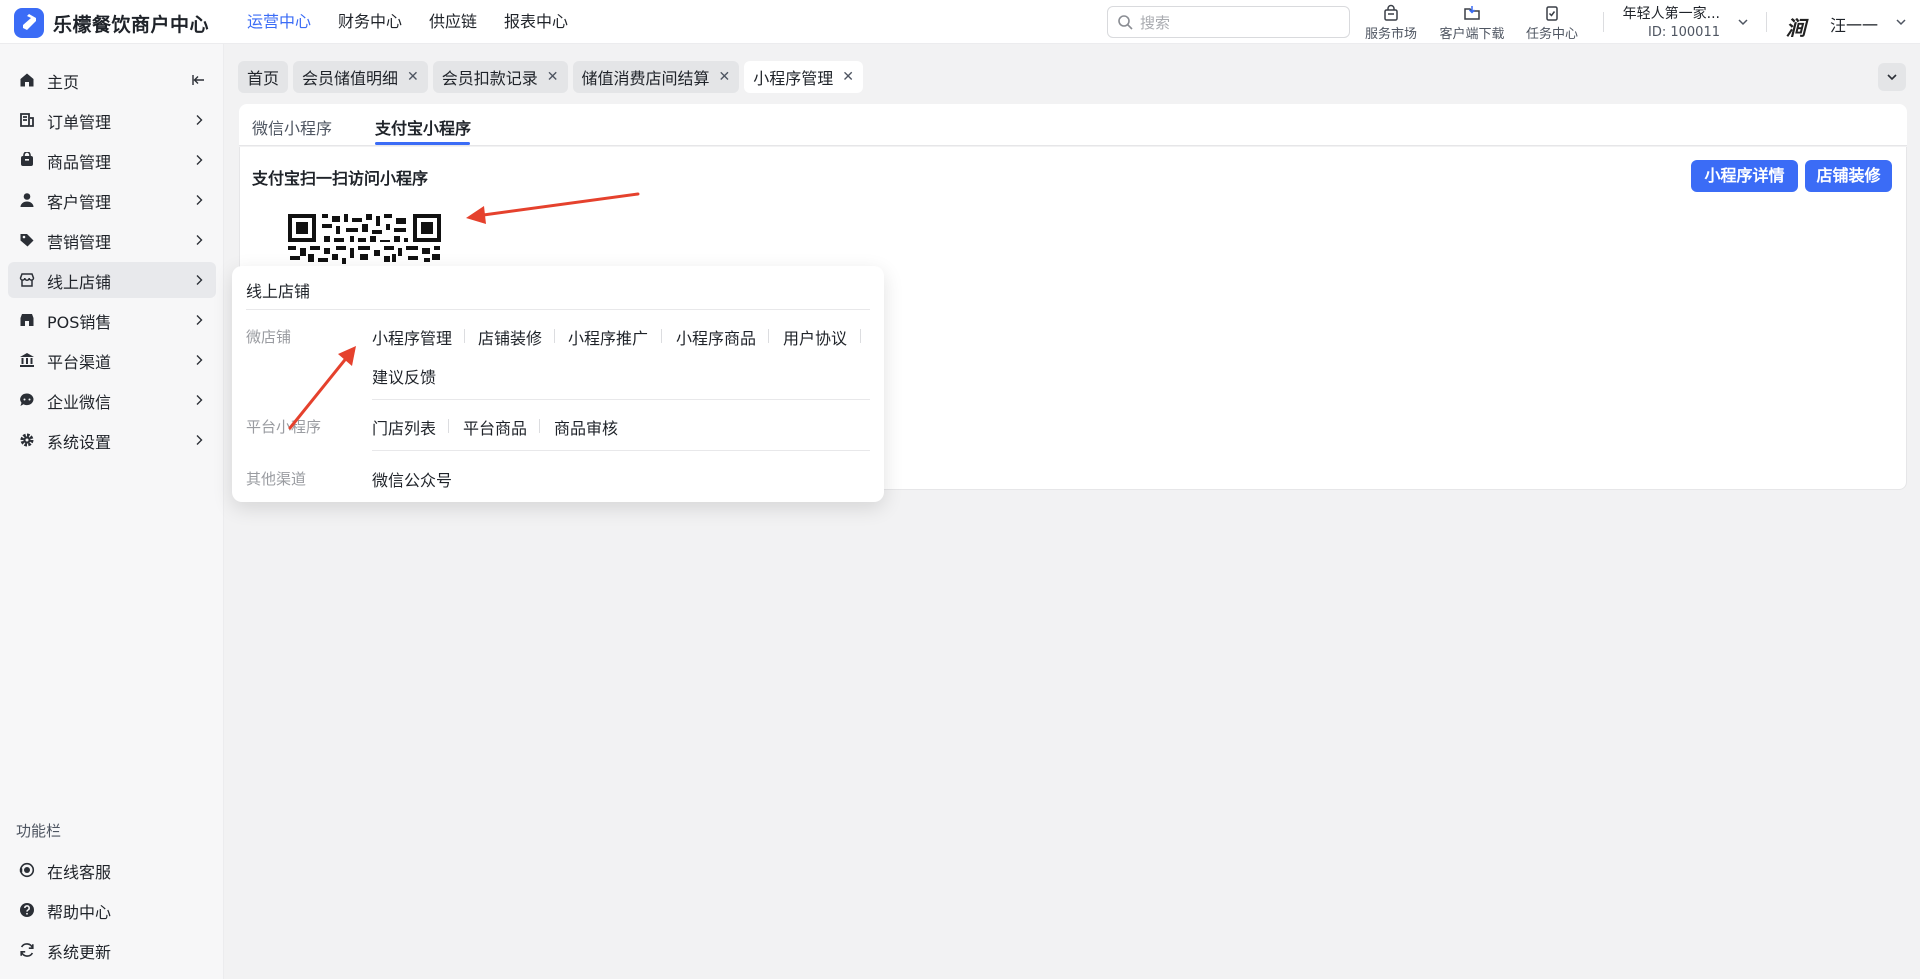 The width and height of the screenshot is (1920, 979). Describe the element at coordinates (1854, 24) in the screenshot. I see `user-name: 汪一一` at that location.